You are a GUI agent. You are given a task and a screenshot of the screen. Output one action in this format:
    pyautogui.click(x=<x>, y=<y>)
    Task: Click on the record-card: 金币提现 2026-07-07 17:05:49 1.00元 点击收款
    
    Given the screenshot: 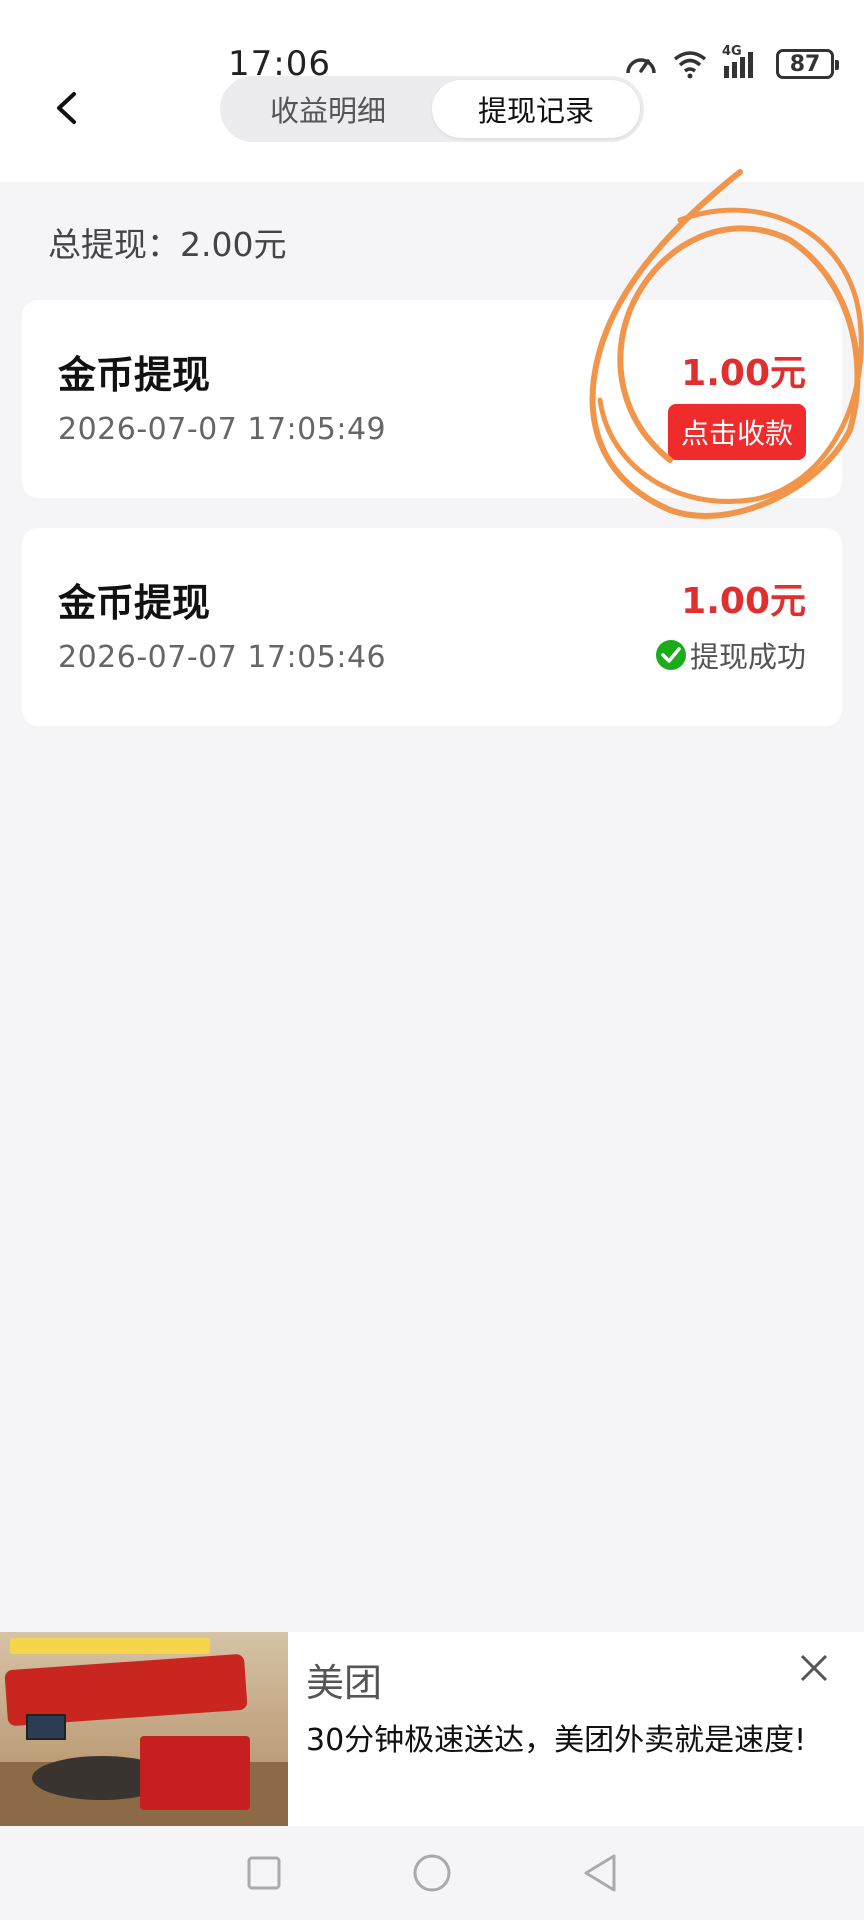 What is the action you would take?
    pyautogui.click(x=432, y=399)
    